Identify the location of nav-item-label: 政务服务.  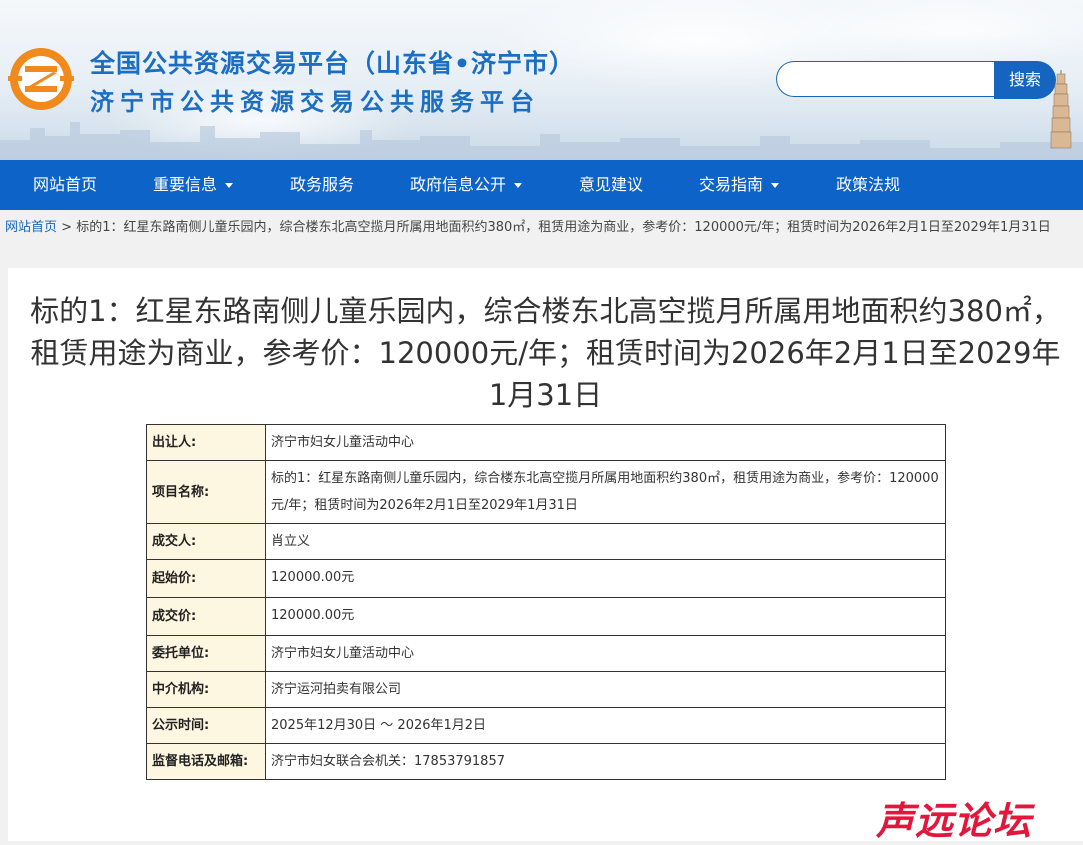
(322, 184).